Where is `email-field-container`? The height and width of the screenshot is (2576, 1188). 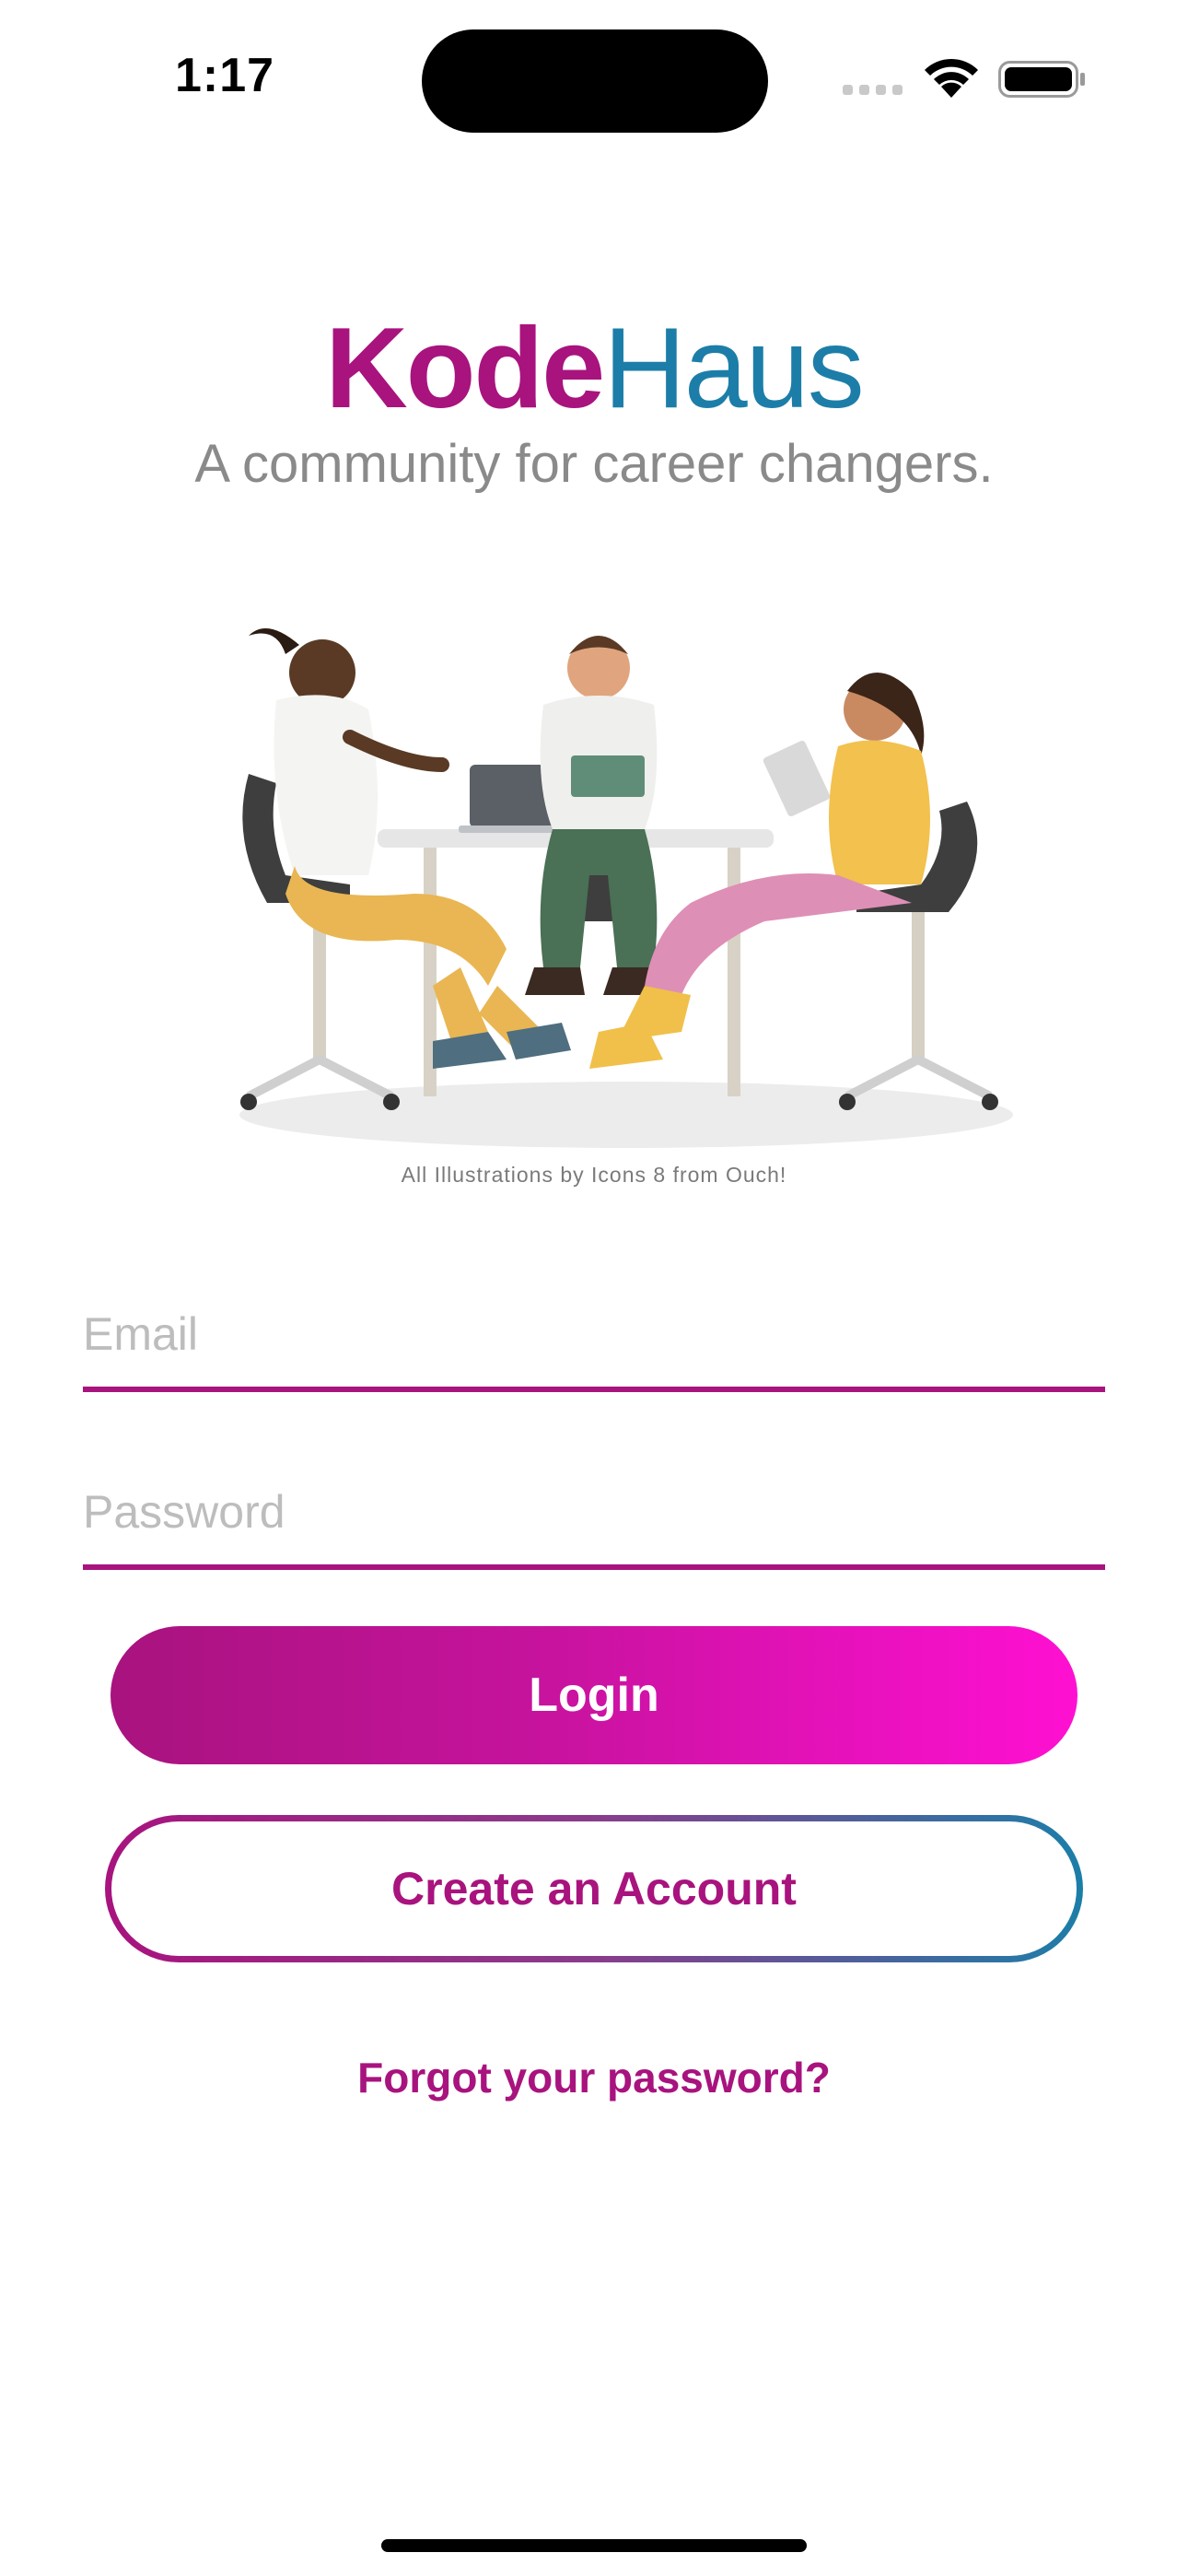 email-field-container is located at coordinates (594, 1334).